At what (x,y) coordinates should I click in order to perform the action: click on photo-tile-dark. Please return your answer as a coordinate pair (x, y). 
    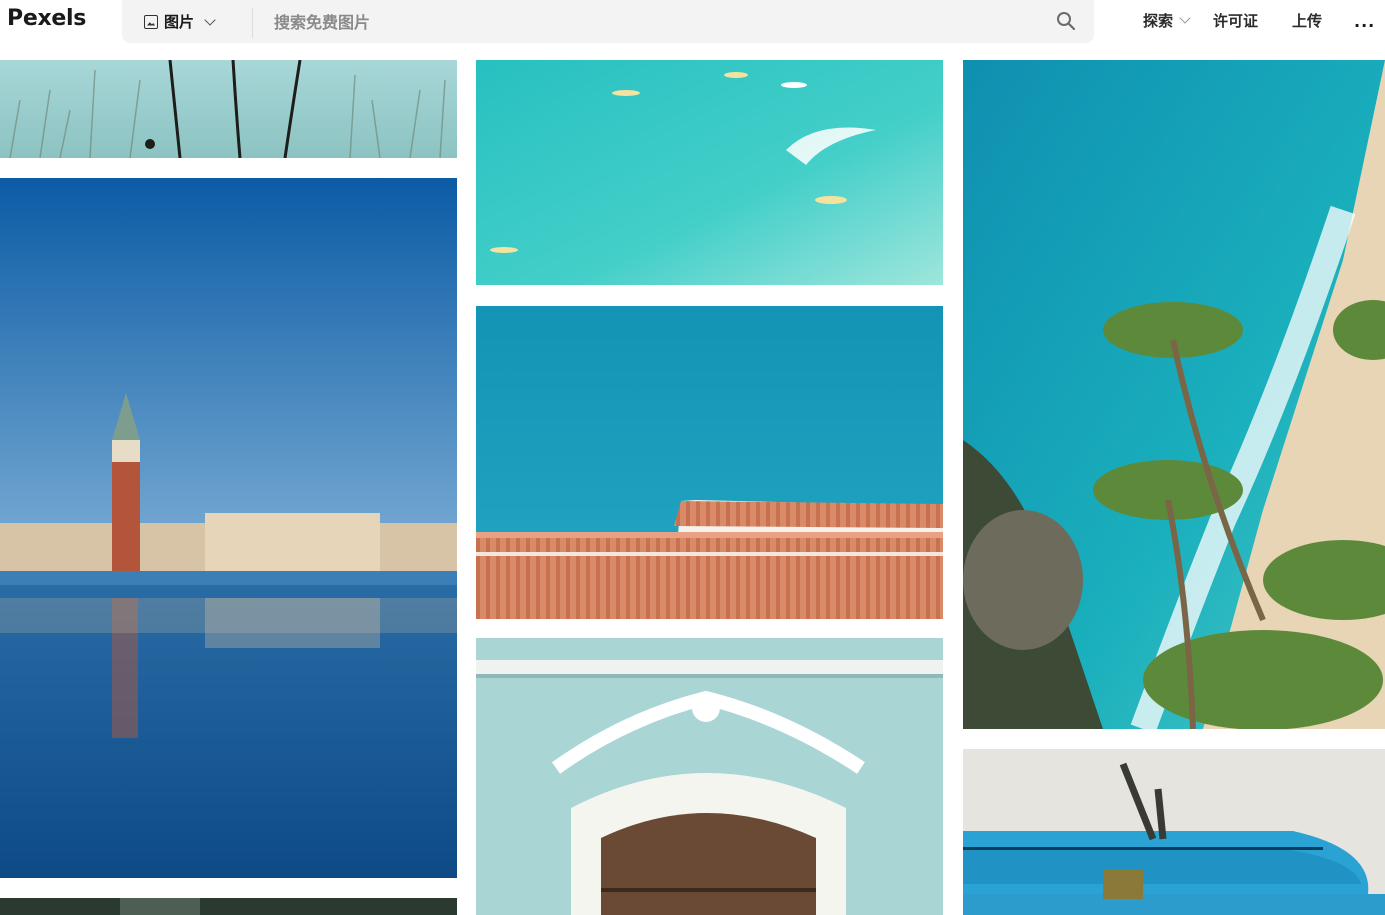
    Looking at the image, I should click on (228, 906).